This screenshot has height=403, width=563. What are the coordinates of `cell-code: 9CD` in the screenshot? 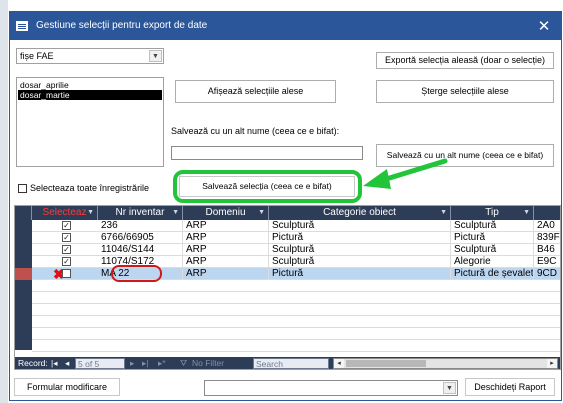 It's located at (547, 274).